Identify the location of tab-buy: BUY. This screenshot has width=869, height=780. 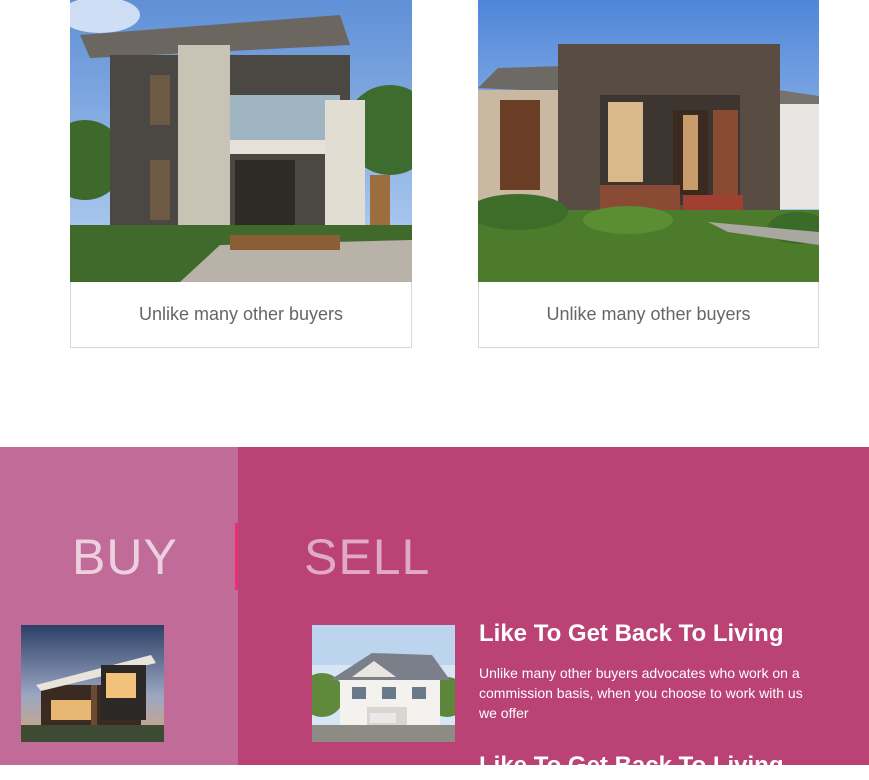
(125, 557).